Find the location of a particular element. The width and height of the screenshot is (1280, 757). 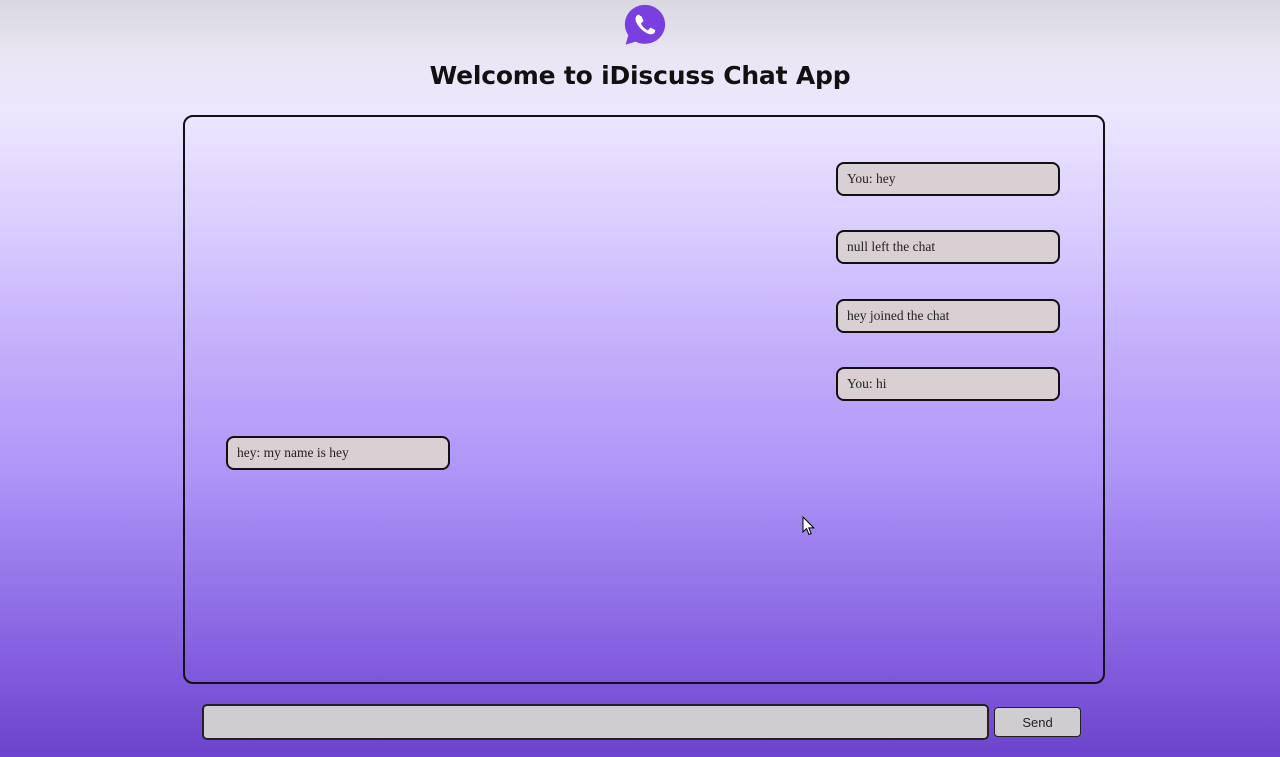

chat-message: You: hey is located at coordinates (948, 179).